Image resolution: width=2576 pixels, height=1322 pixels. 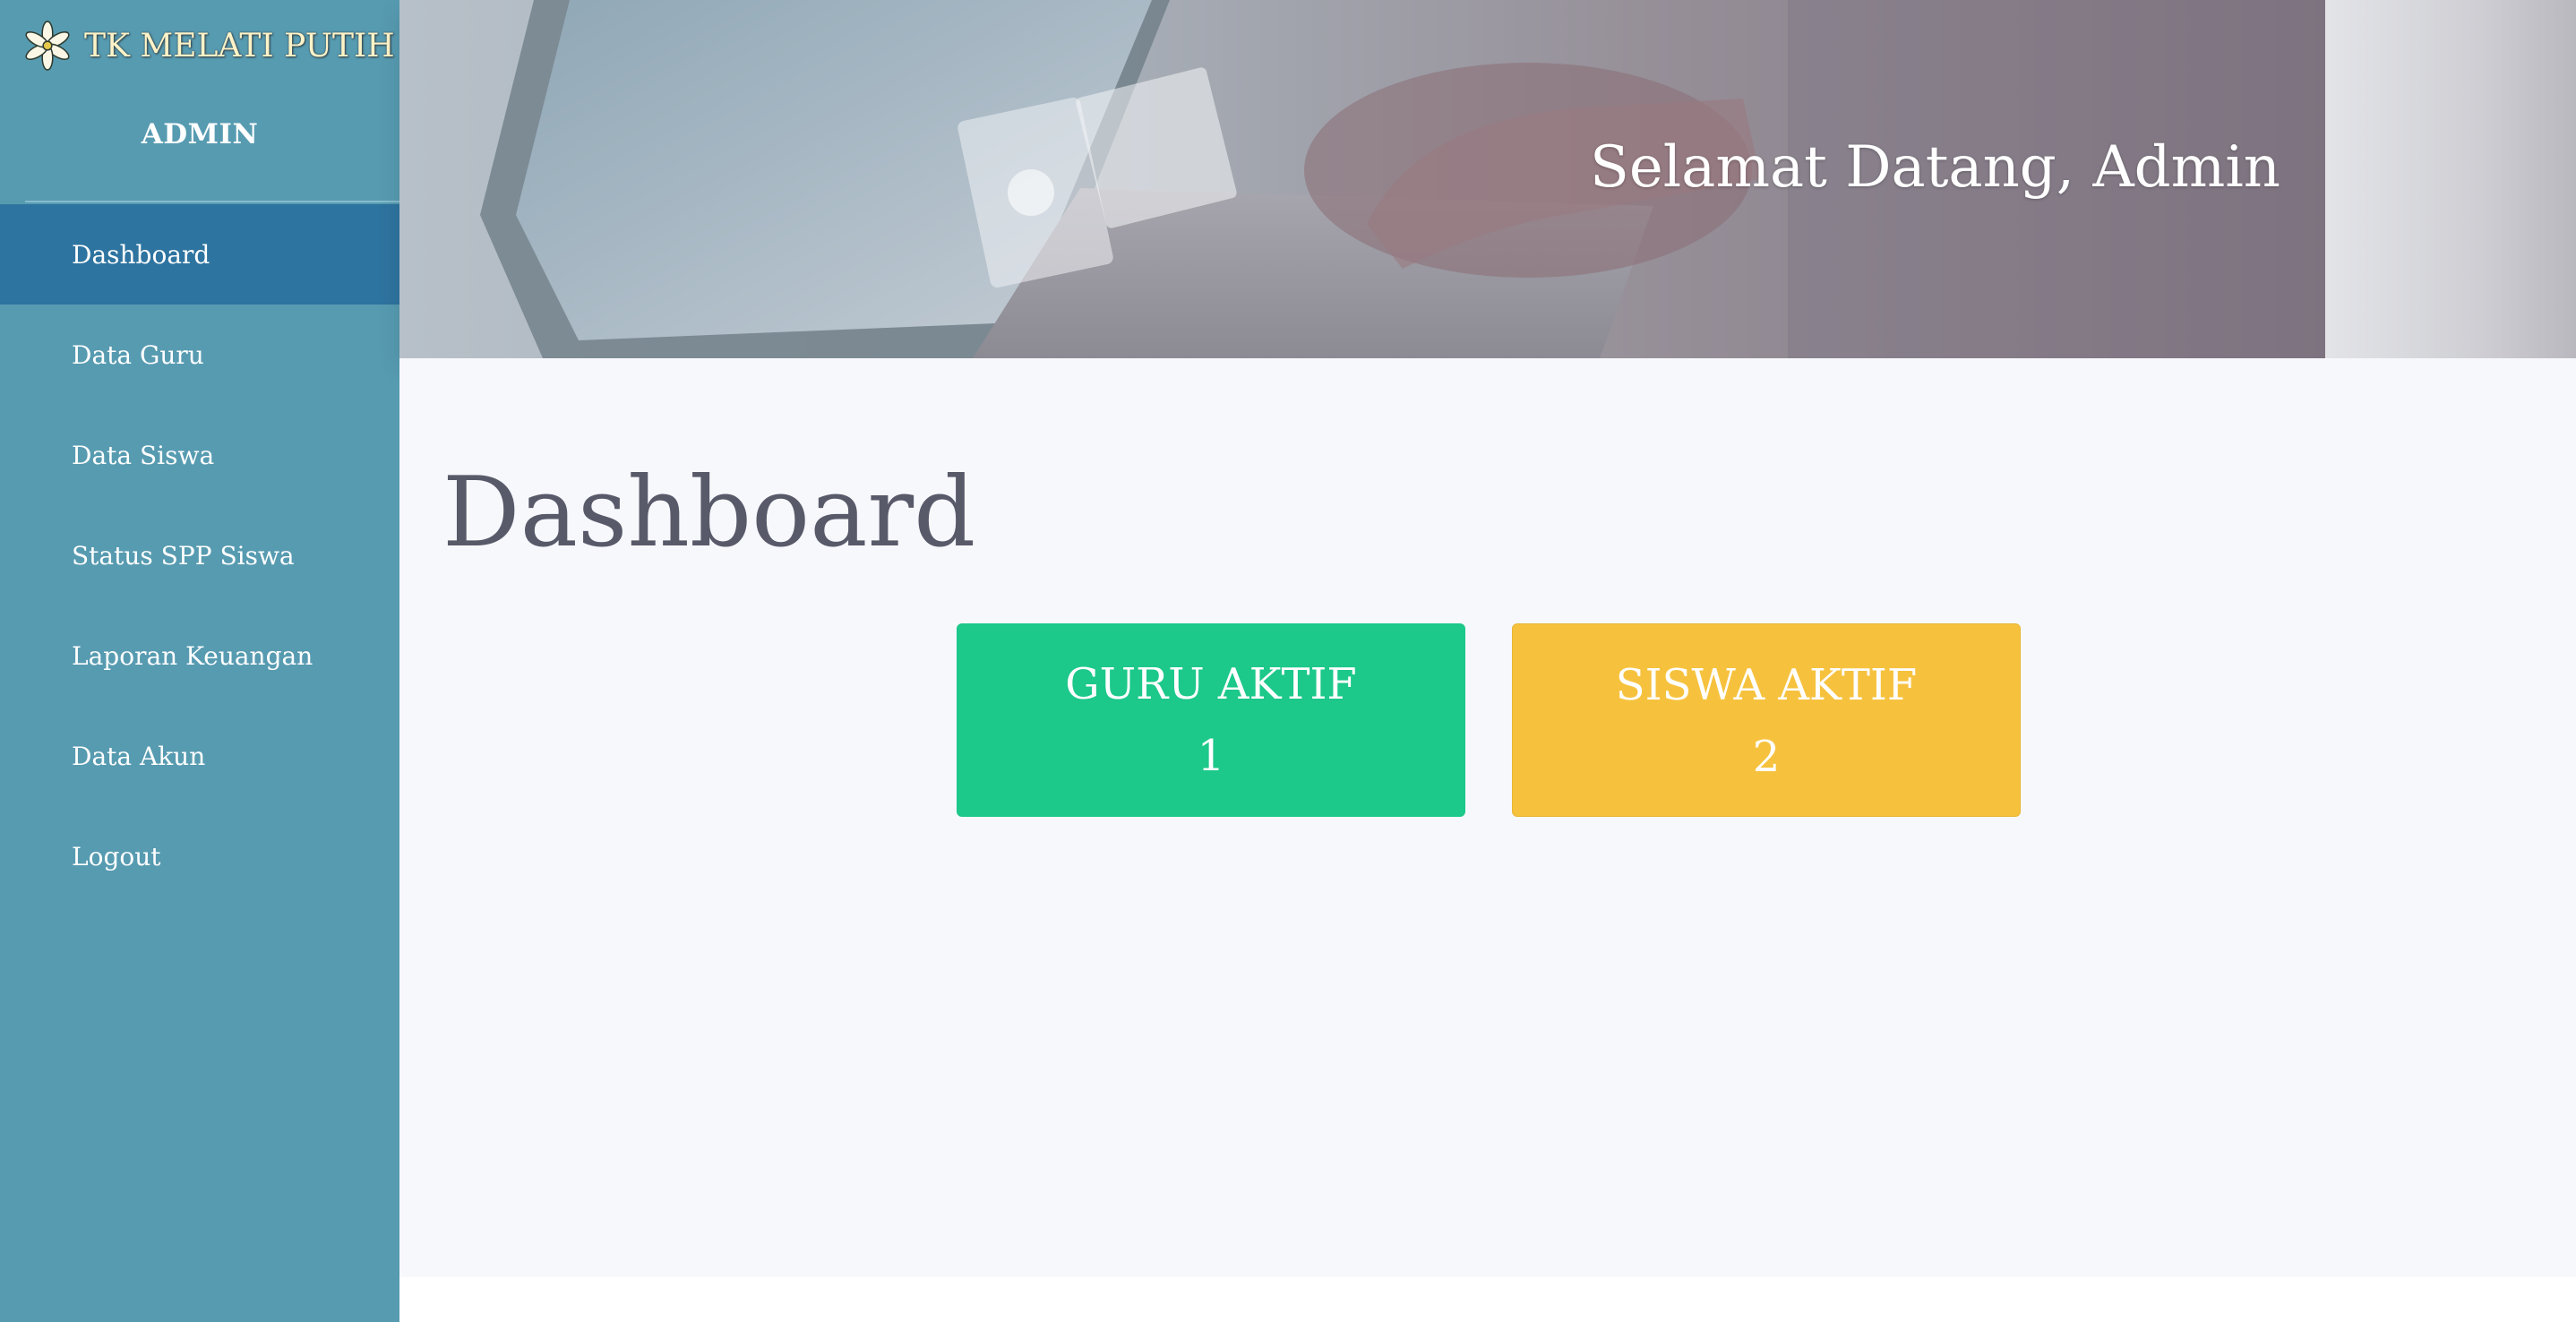 What do you see at coordinates (199, 355) in the screenshot?
I see `sidebar-item-data-guru: Data Guru` at bounding box center [199, 355].